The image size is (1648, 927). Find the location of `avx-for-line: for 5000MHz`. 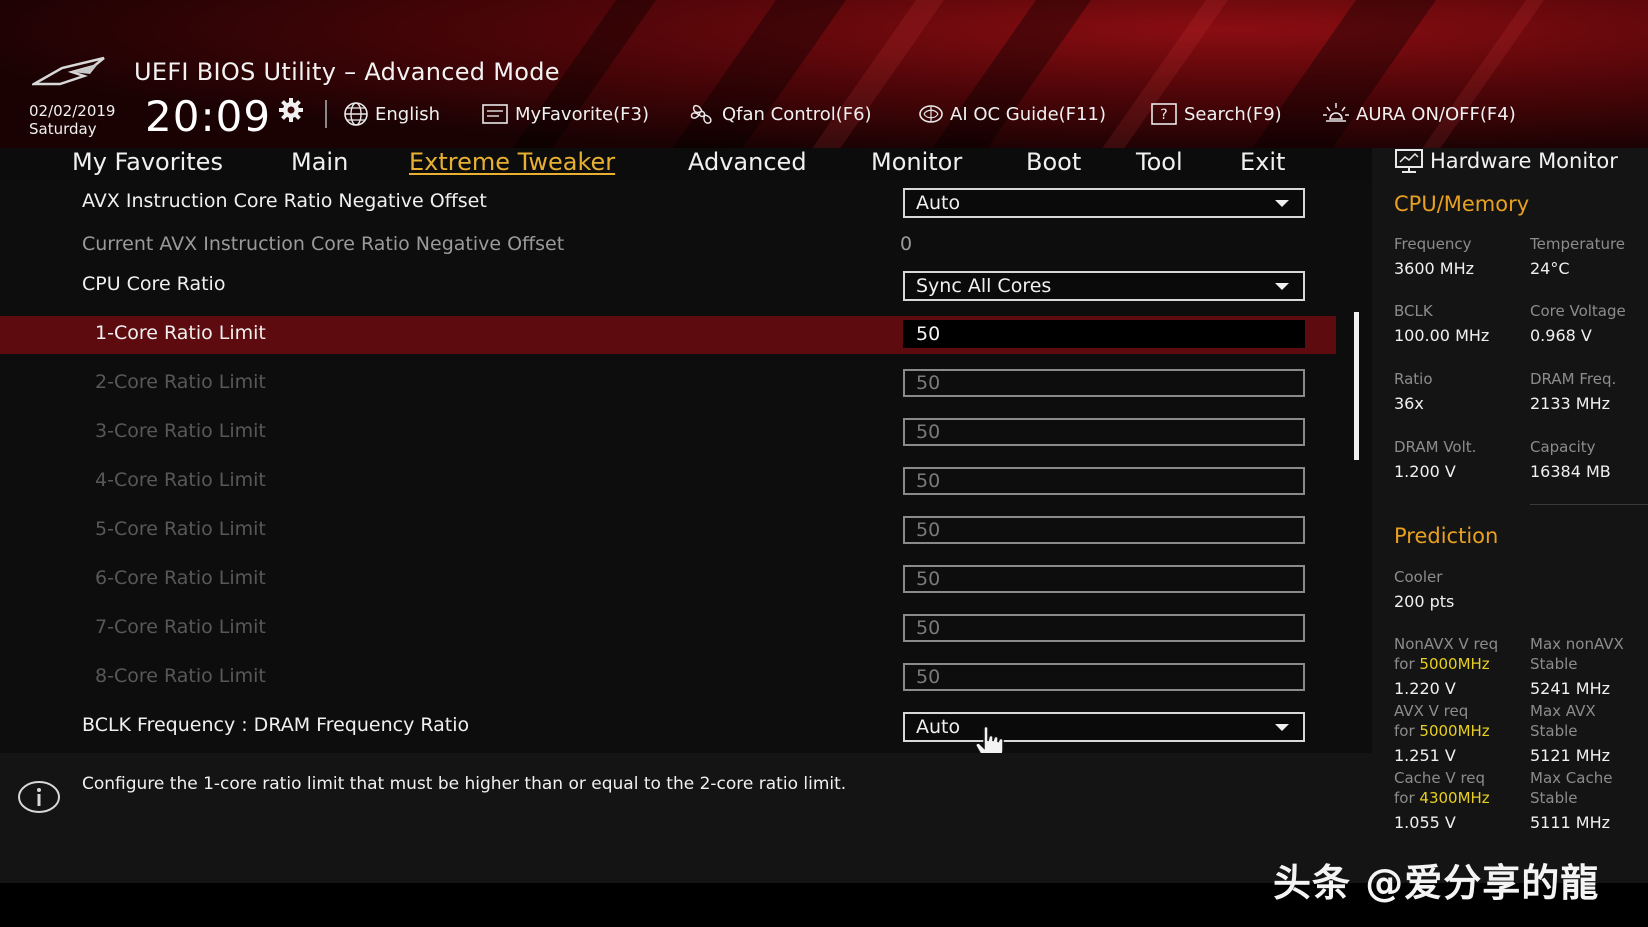

avx-for-line: for 5000MHz is located at coordinates (1442, 731).